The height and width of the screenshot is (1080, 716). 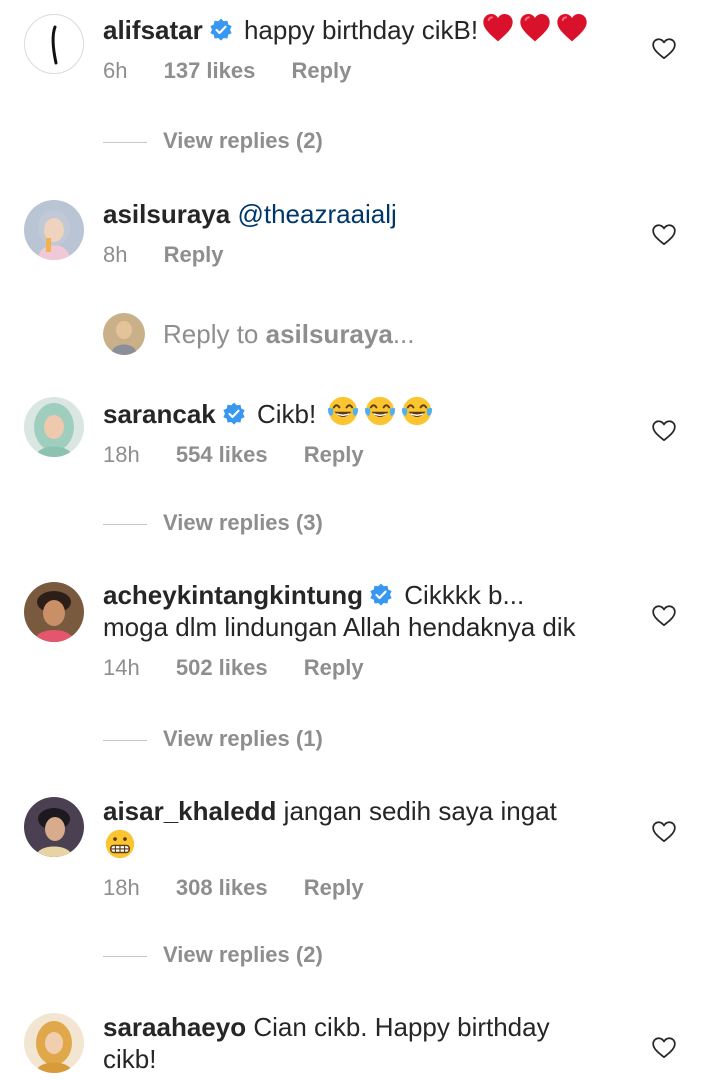 What do you see at coordinates (316, 214) in the screenshot?
I see `mention-link: @theazraaialj` at bounding box center [316, 214].